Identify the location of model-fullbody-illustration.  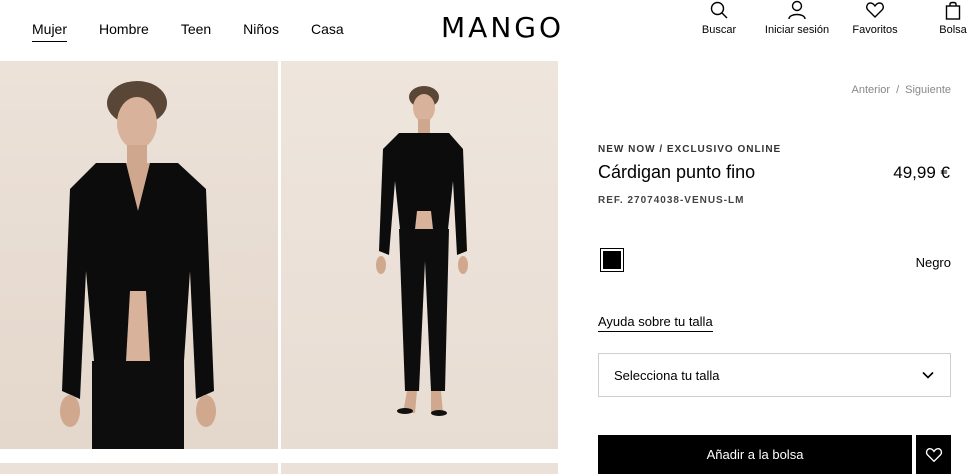
(422, 251).